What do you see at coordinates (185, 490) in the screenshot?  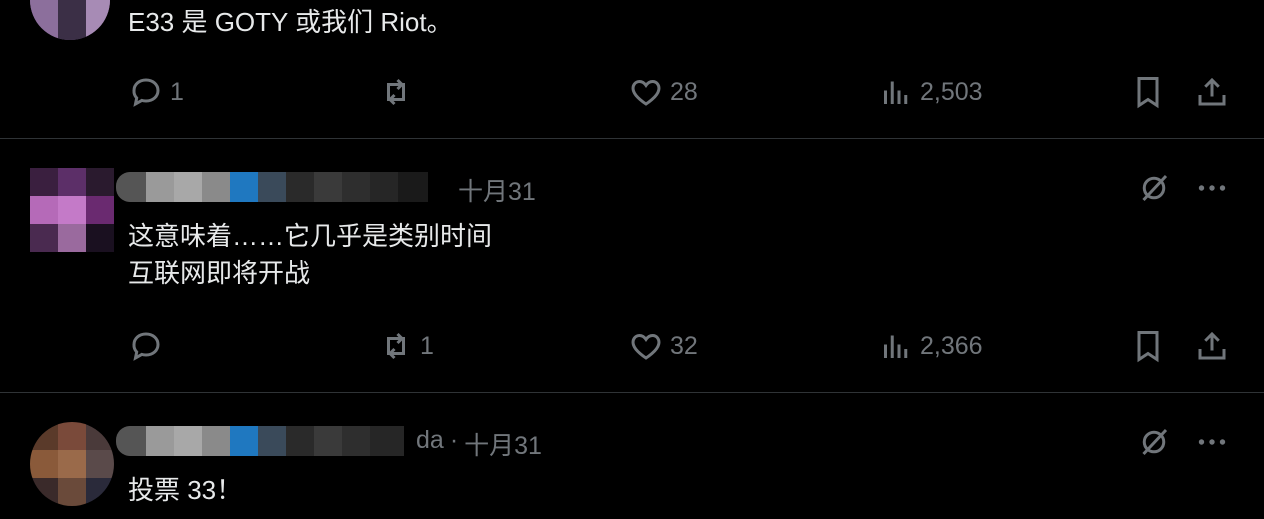 I see `tweet-text: 投票 33！` at bounding box center [185, 490].